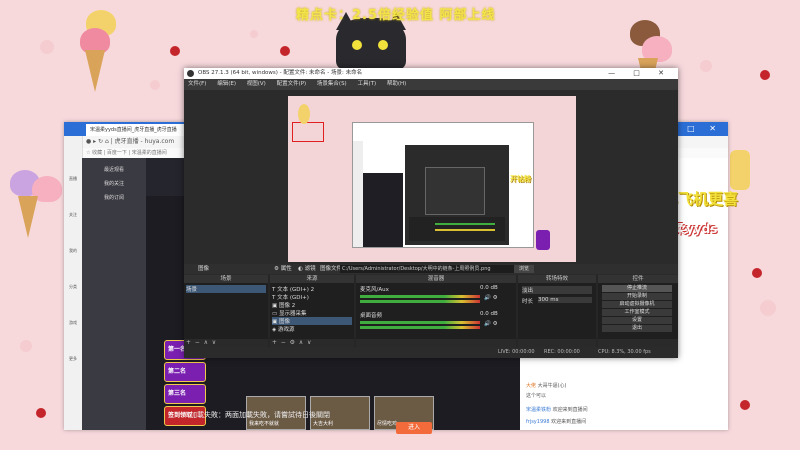 This screenshot has width=800, height=450. I want to click on sidebar-item-category: 分类, so click(73, 287).